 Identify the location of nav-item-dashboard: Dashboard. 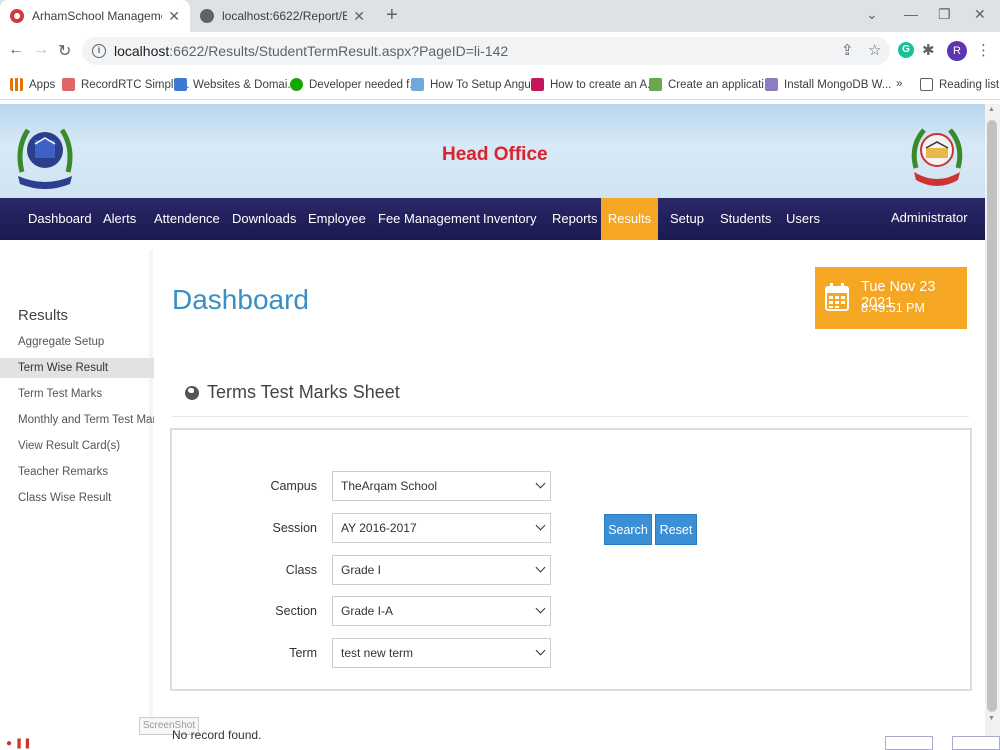
(60, 219).